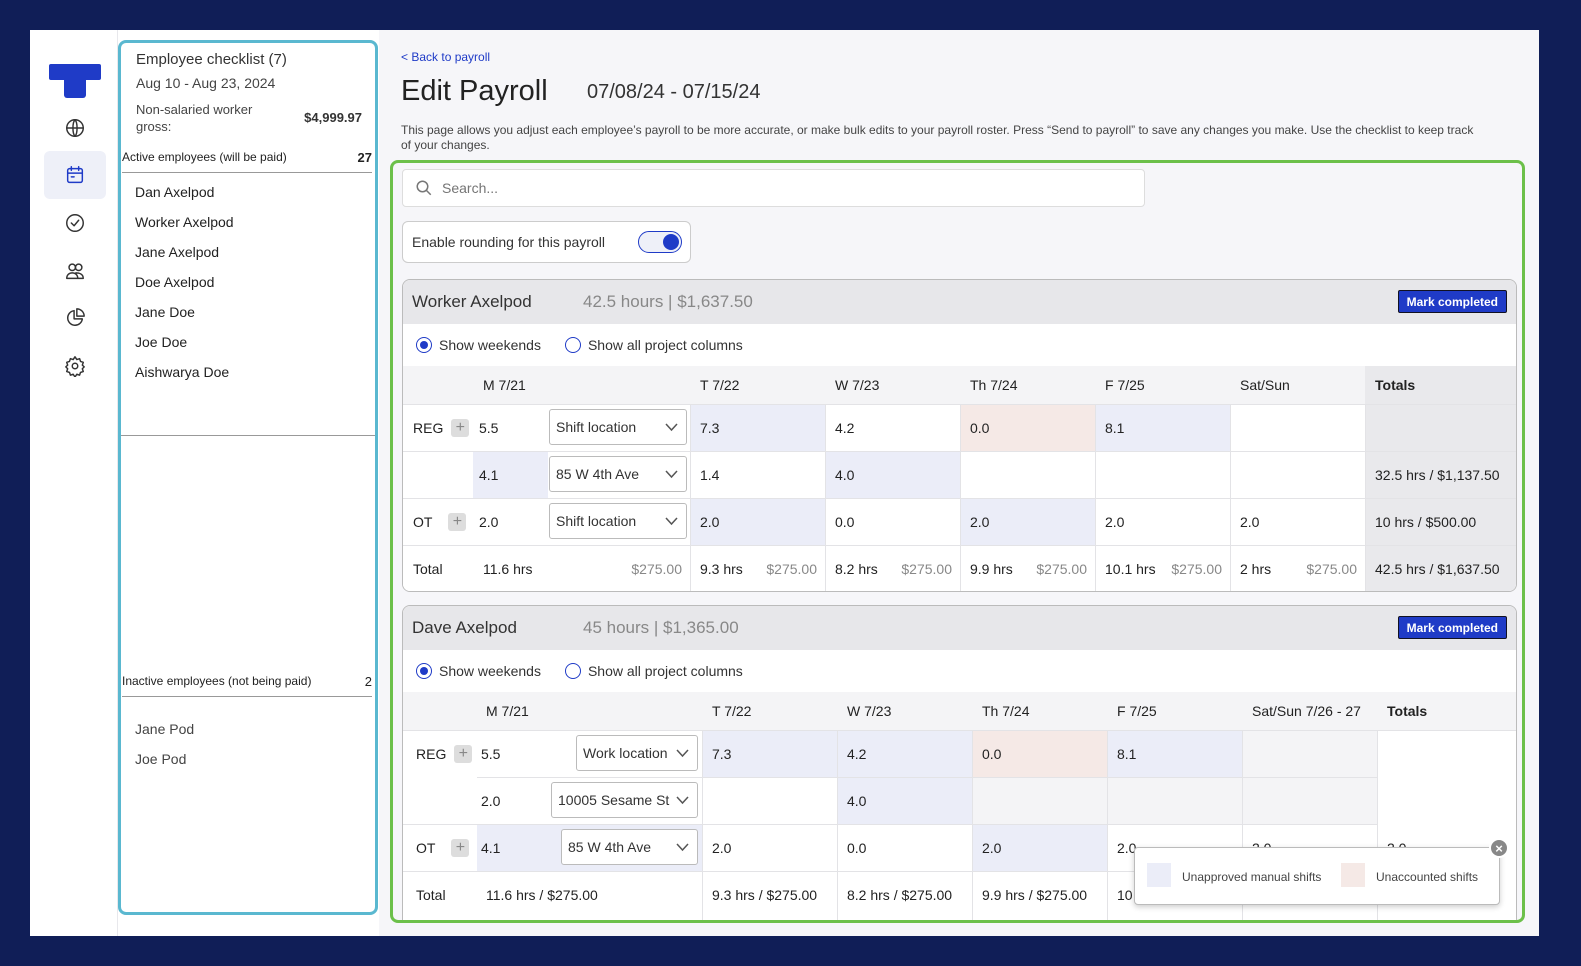  Describe the element at coordinates (1426, 521) in the screenshot. I see `row-total: 10 hrs / $500.00` at that location.